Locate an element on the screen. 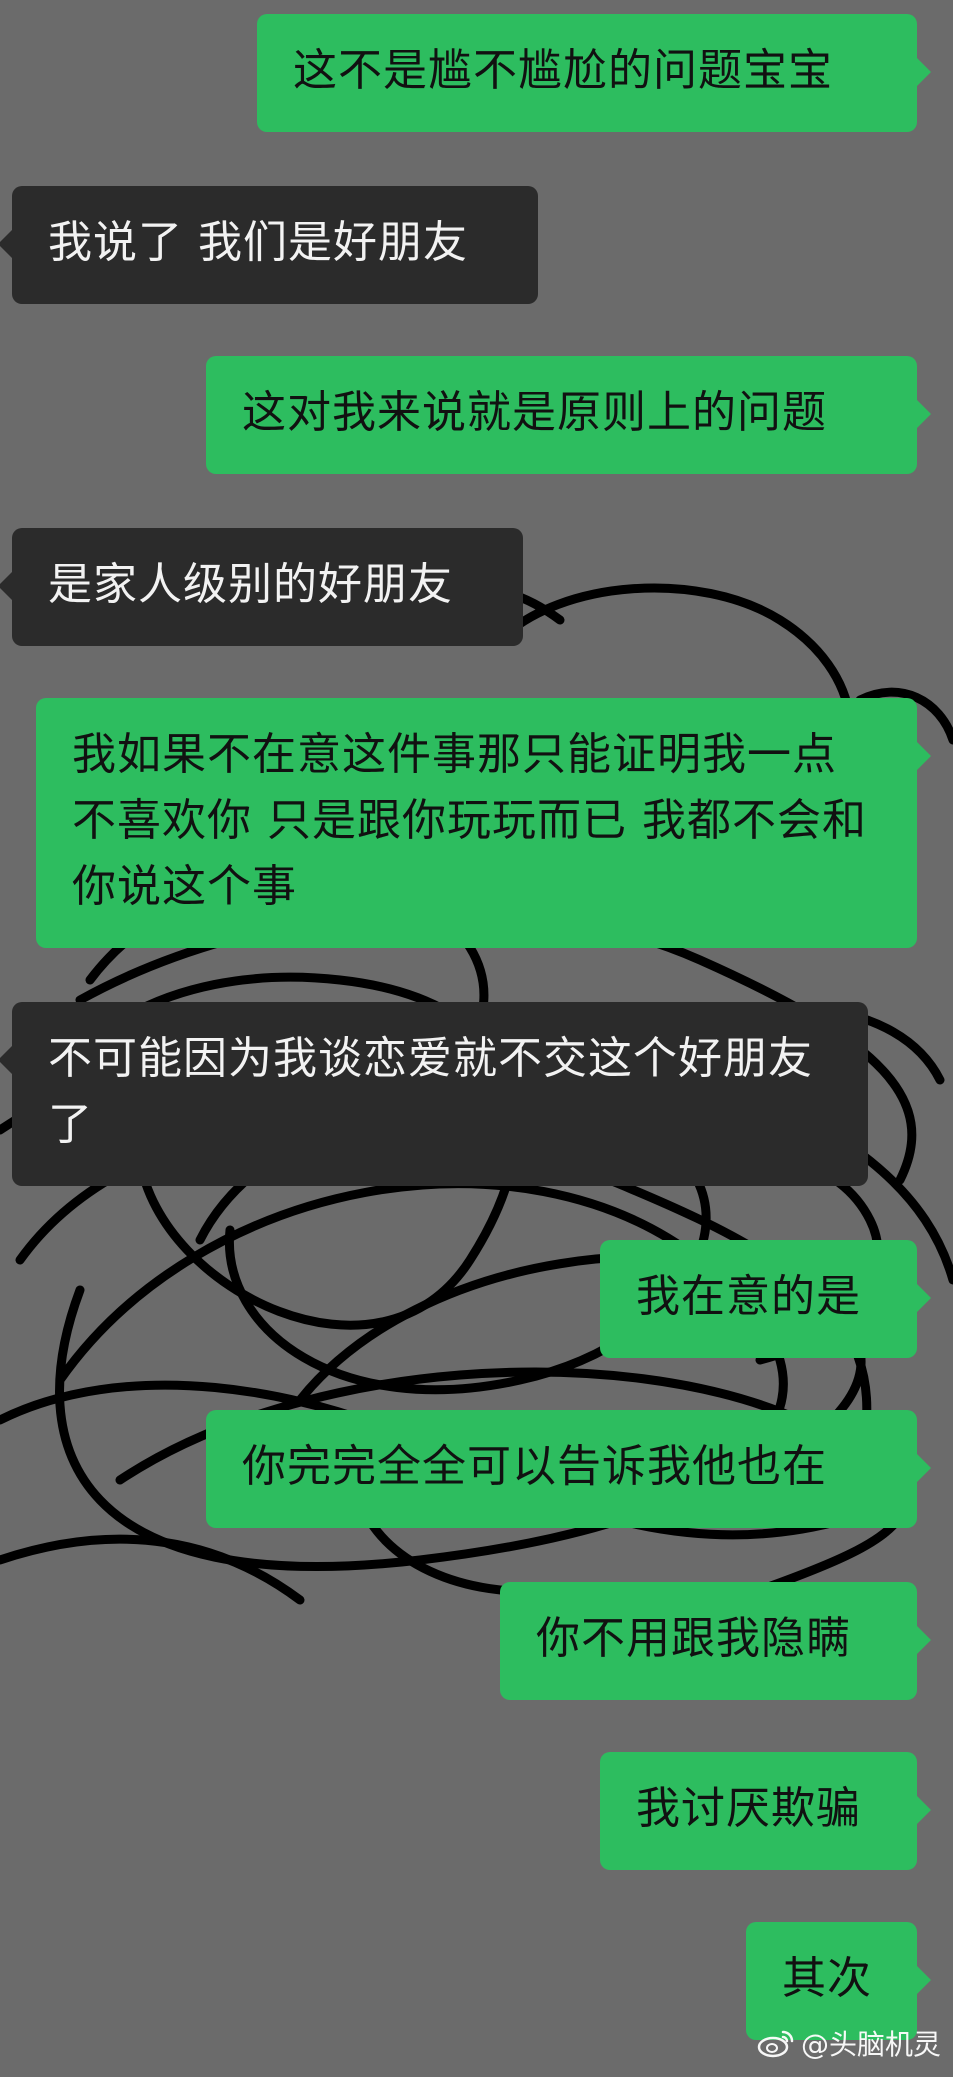  message-bubble-outgoing: 你完完全全可以告诉我他也在 is located at coordinates (568, 1469).